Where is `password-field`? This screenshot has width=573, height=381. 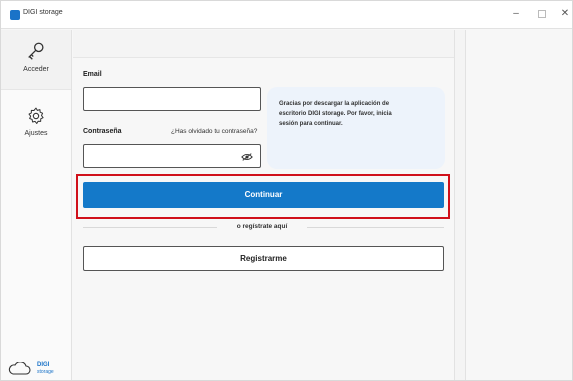
password-field is located at coordinates (172, 156).